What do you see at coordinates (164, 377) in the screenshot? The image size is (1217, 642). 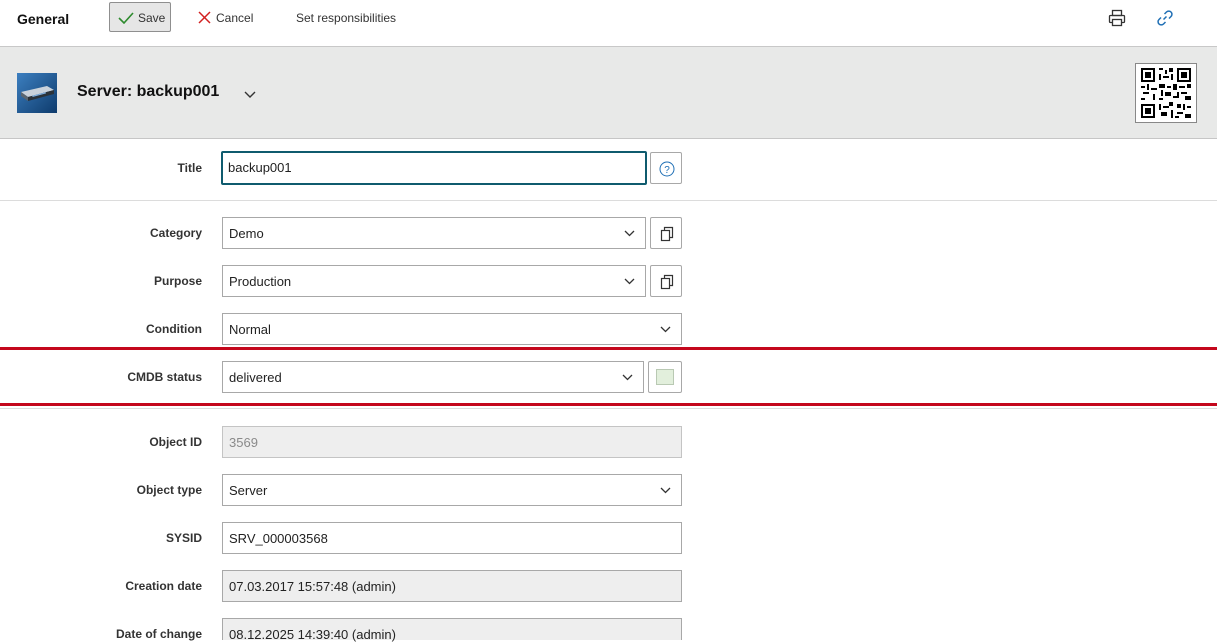 I see `cmdb-status-label: CMDB status` at bounding box center [164, 377].